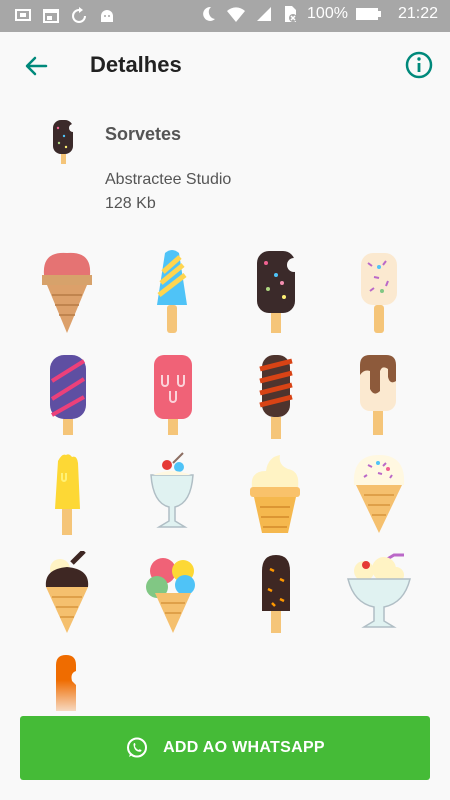 The width and height of the screenshot is (450, 800). What do you see at coordinates (244, 747) in the screenshot?
I see `add-button-label: ADD AO WHATSAPP` at bounding box center [244, 747].